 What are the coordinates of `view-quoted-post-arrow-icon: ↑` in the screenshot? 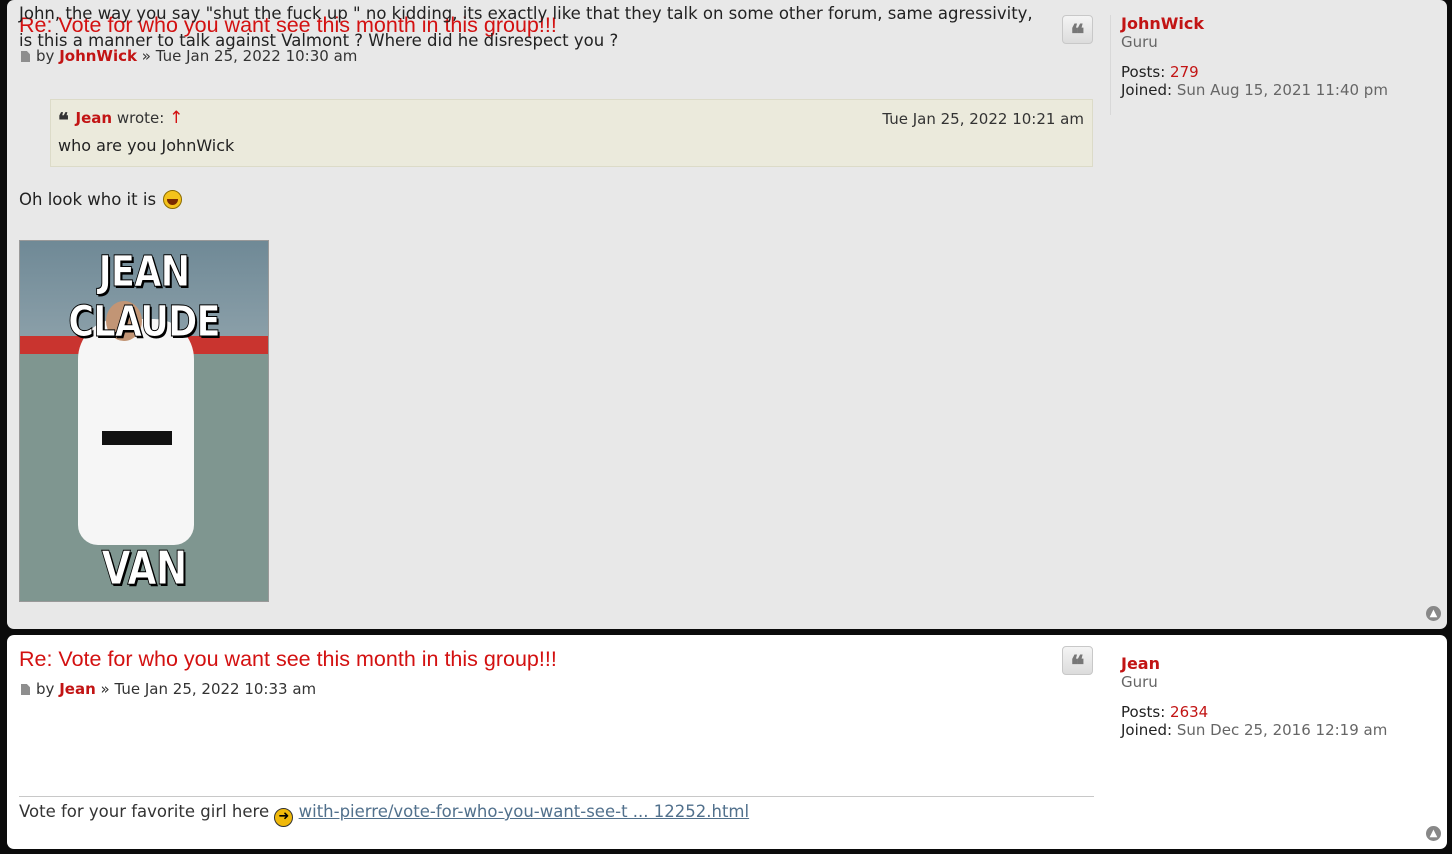 It's located at (176, 118).